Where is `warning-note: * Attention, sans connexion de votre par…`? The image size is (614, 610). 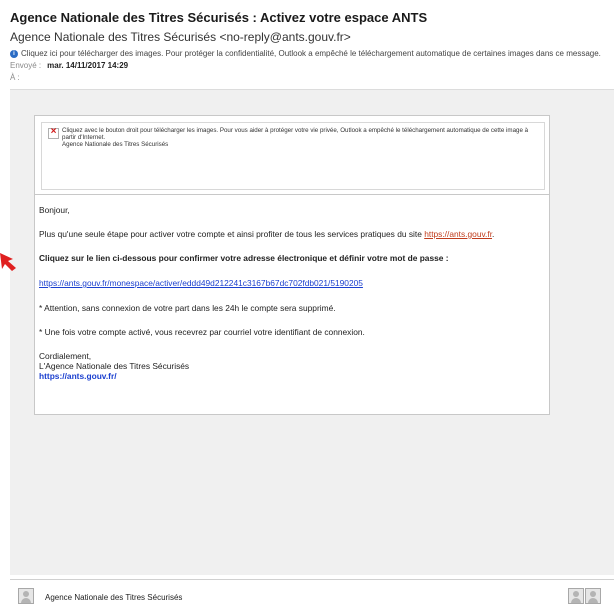
warning-note: * Attention, sans connexion de votre par… is located at coordinates (187, 308).